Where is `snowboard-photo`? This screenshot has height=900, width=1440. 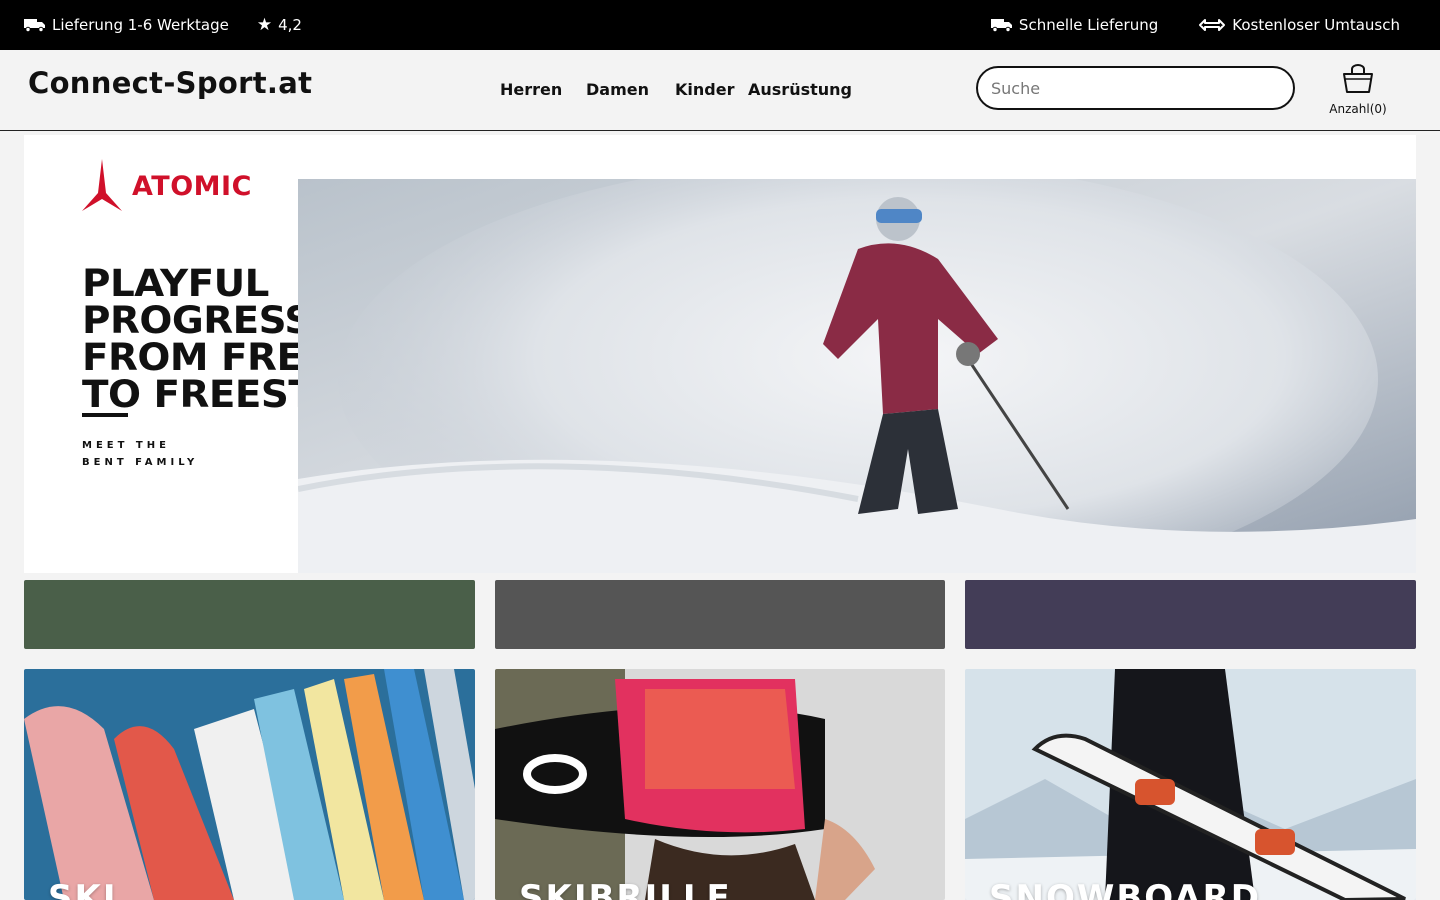
snowboard-photo is located at coordinates (1190, 784).